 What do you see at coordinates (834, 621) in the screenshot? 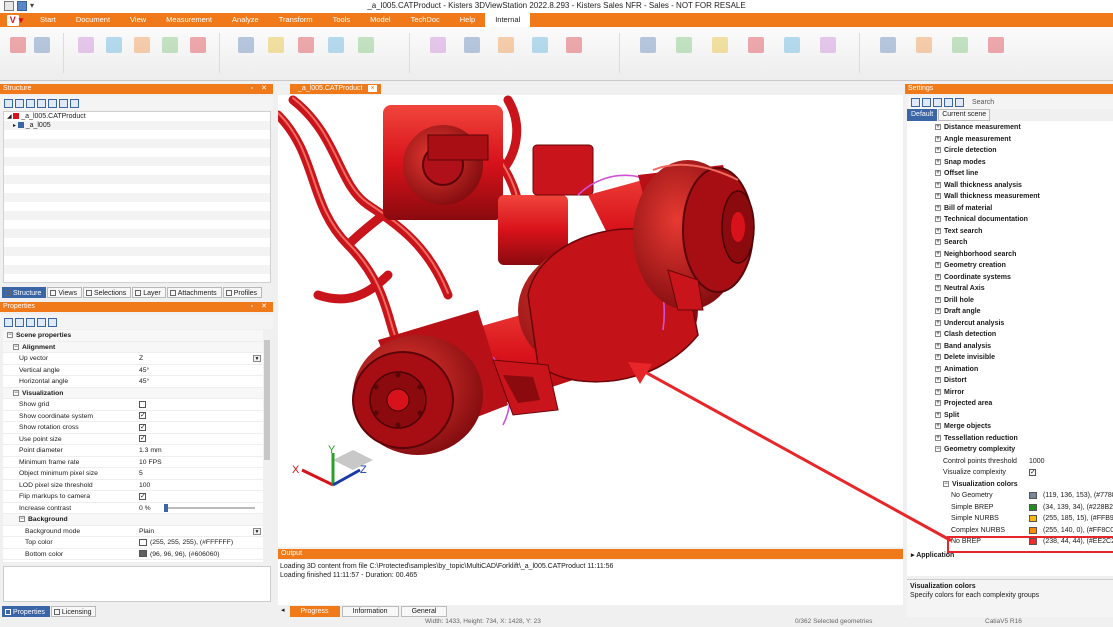
I see `status-selection: 0/362 Selected geometries` at bounding box center [834, 621].